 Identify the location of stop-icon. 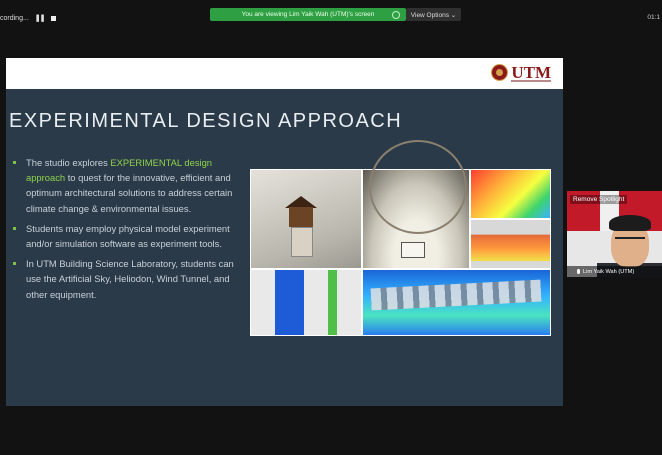
(53, 18).